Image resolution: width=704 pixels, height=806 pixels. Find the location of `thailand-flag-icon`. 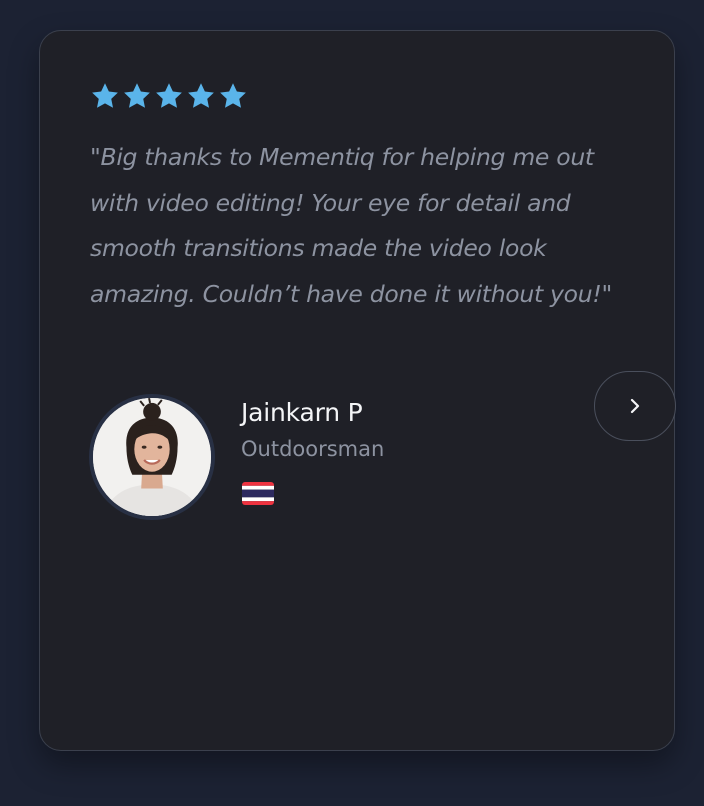

thailand-flag-icon is located at coordinates (258, 493).